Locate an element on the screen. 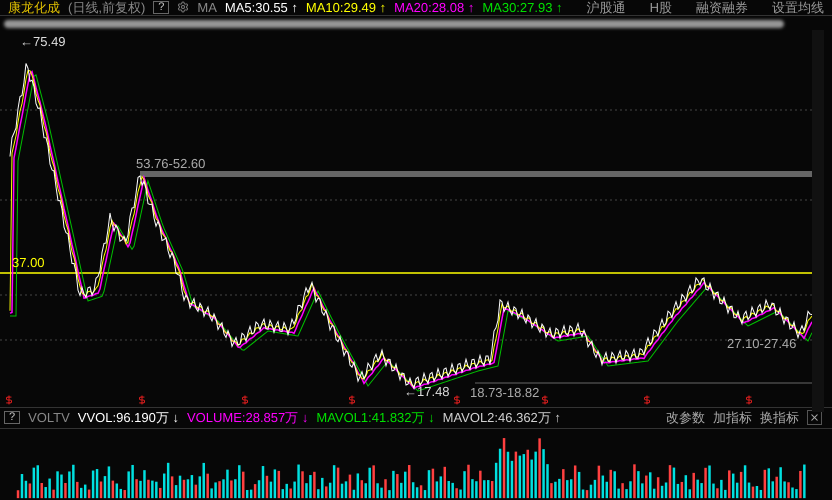  chart-mode: (日线,前复权) is located at coordinates (107, 7).